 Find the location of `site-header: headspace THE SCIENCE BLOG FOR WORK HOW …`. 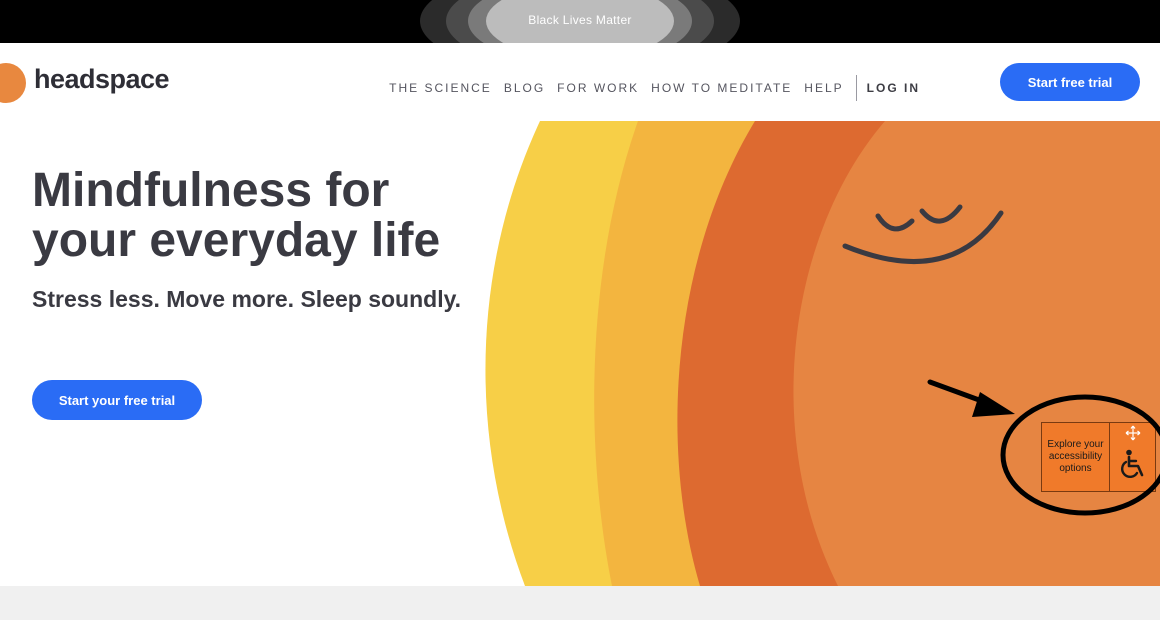

site-header: headspace THE SCIENCE BLOG FOR WORK HOW … is located at coordinates (580, 82).